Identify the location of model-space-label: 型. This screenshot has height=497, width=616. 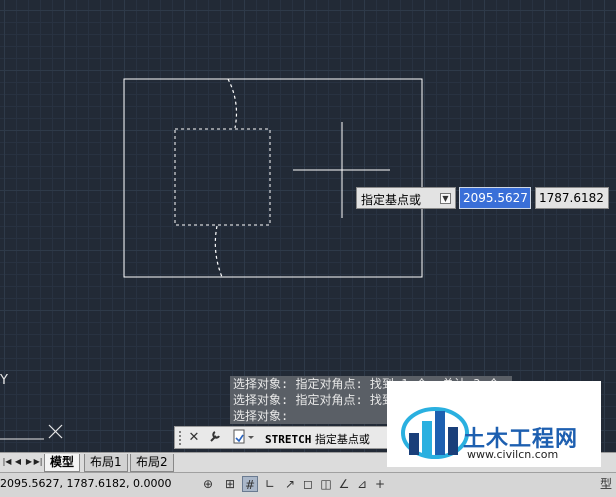
(606, 484).